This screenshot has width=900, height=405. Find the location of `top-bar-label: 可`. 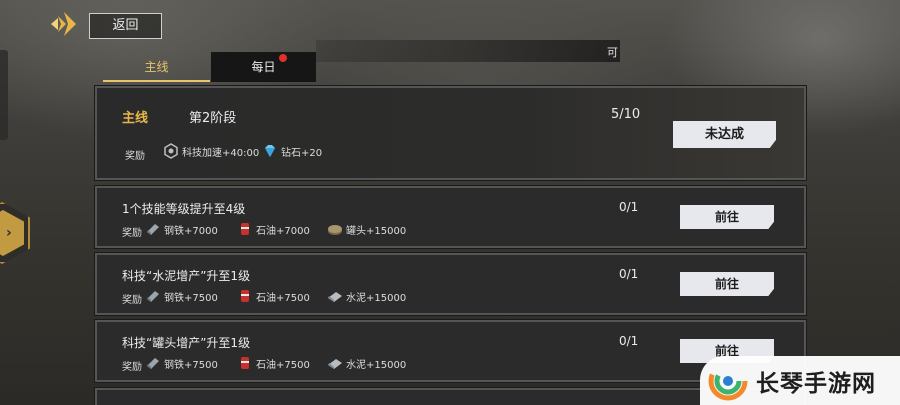

top-bar-label: 可 is located at coordinates (612, 52).